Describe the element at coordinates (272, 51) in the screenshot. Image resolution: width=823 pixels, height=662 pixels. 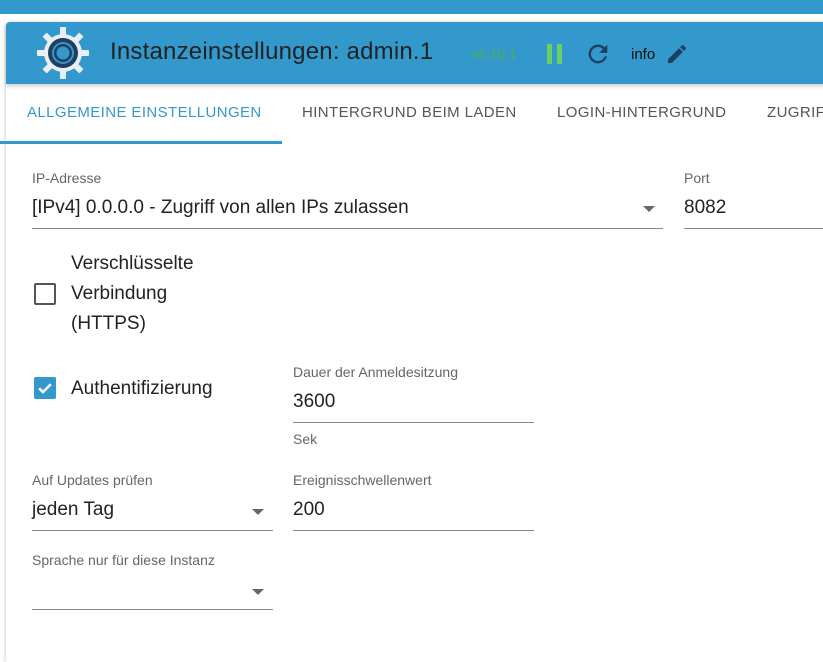
I see `dialog-title: Instanzeinstellungen: admin.1` at that location.